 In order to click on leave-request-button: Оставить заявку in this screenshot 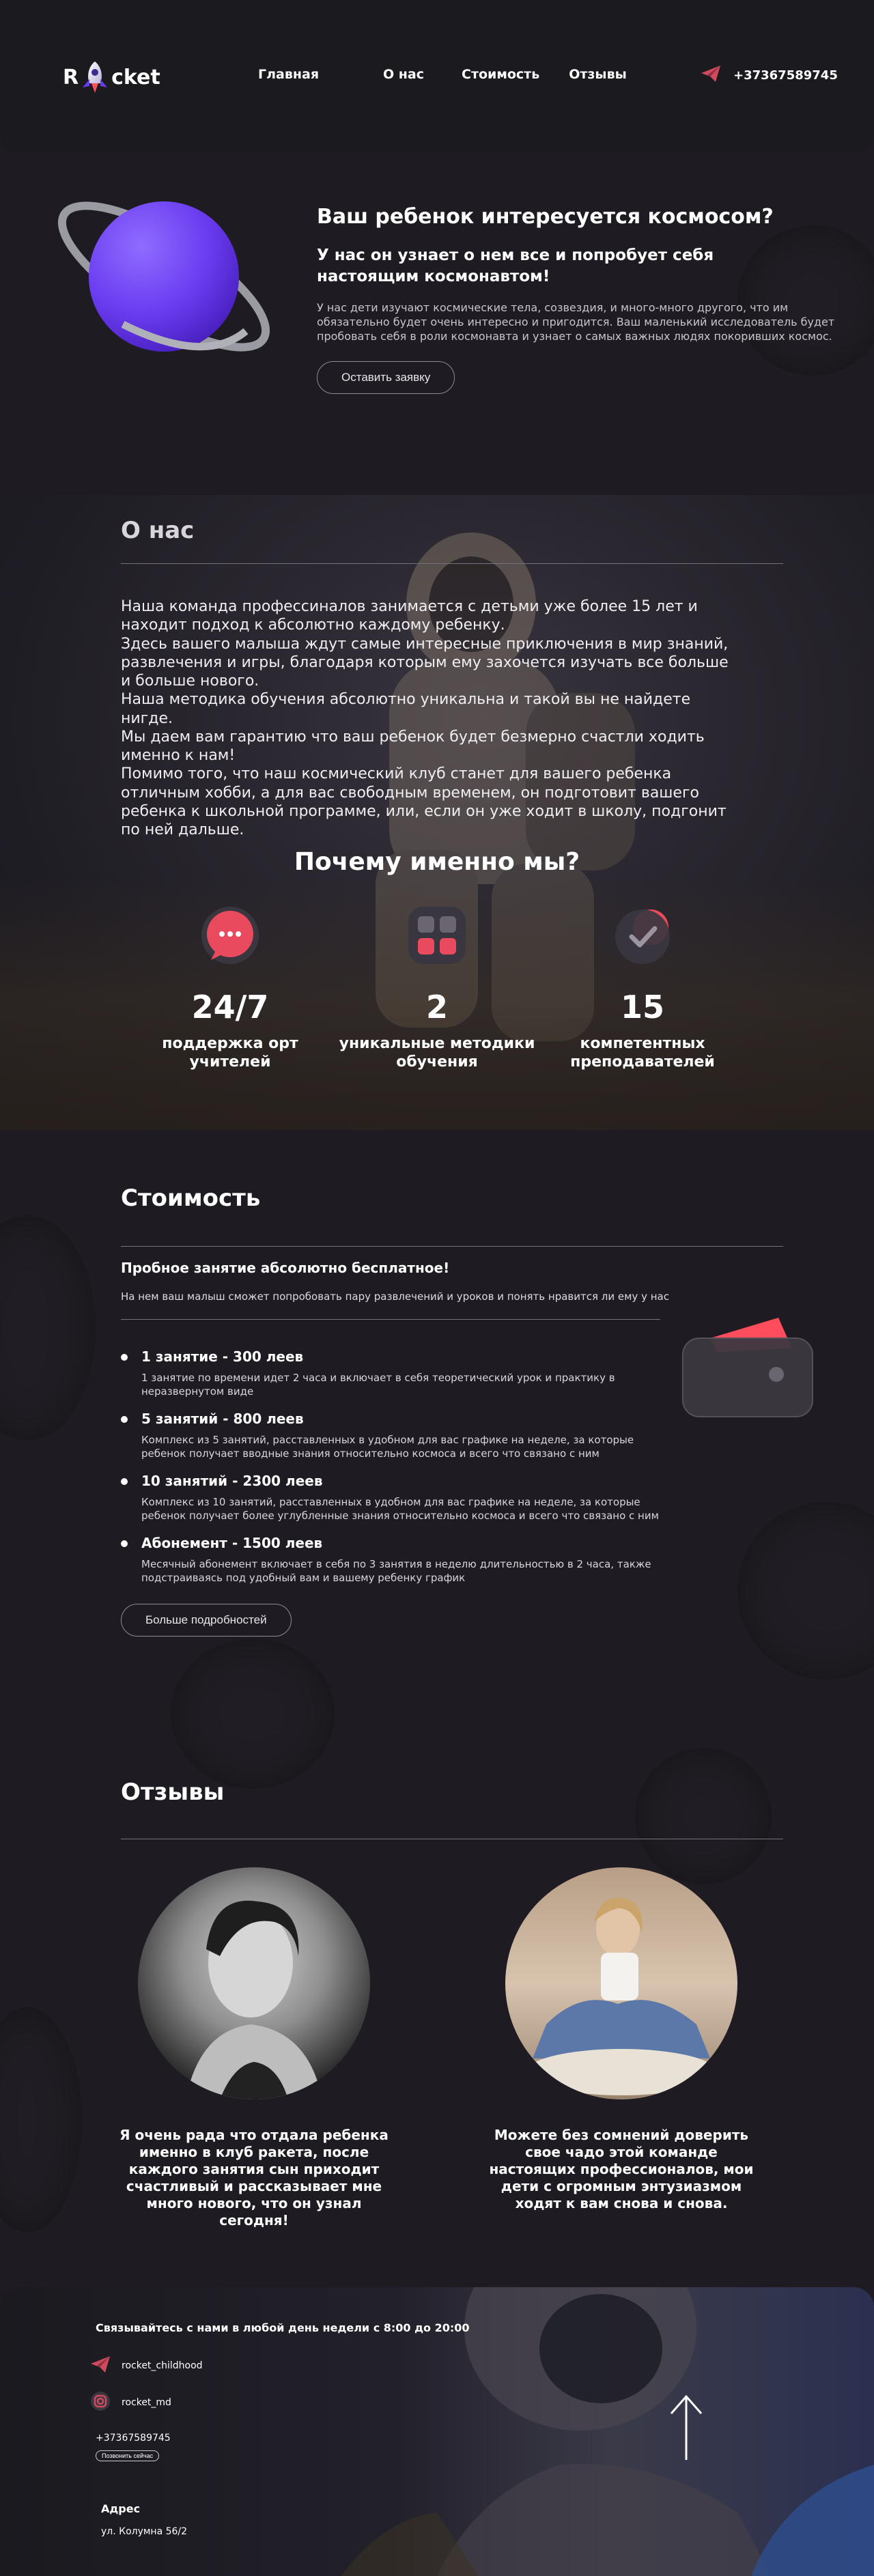, I will do `click(386, 378)`.